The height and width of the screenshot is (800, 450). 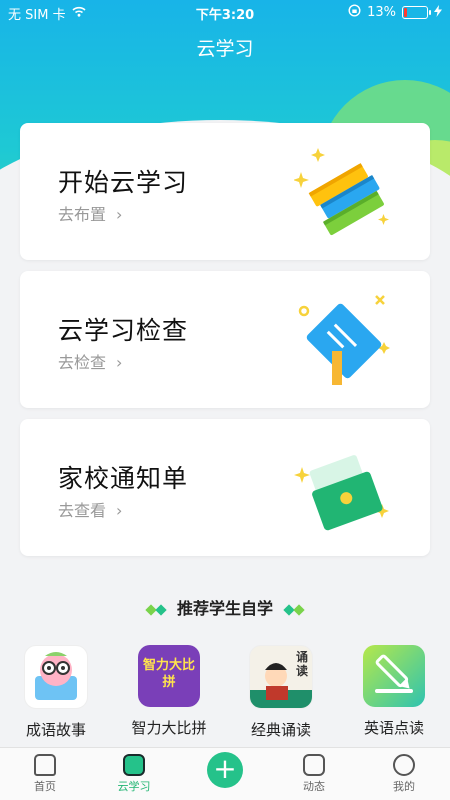 I want to click on battery-icon, so click(x=416, y=12).